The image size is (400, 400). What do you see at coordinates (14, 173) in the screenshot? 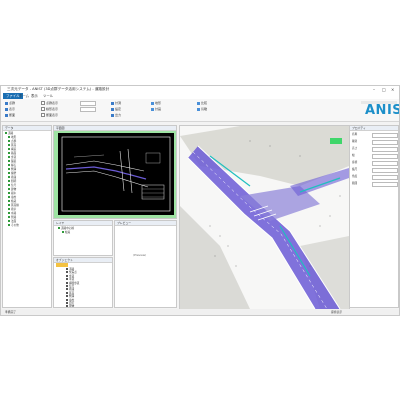
I see `tree-item-label: 擁壁` at bounding box center [14, 173].